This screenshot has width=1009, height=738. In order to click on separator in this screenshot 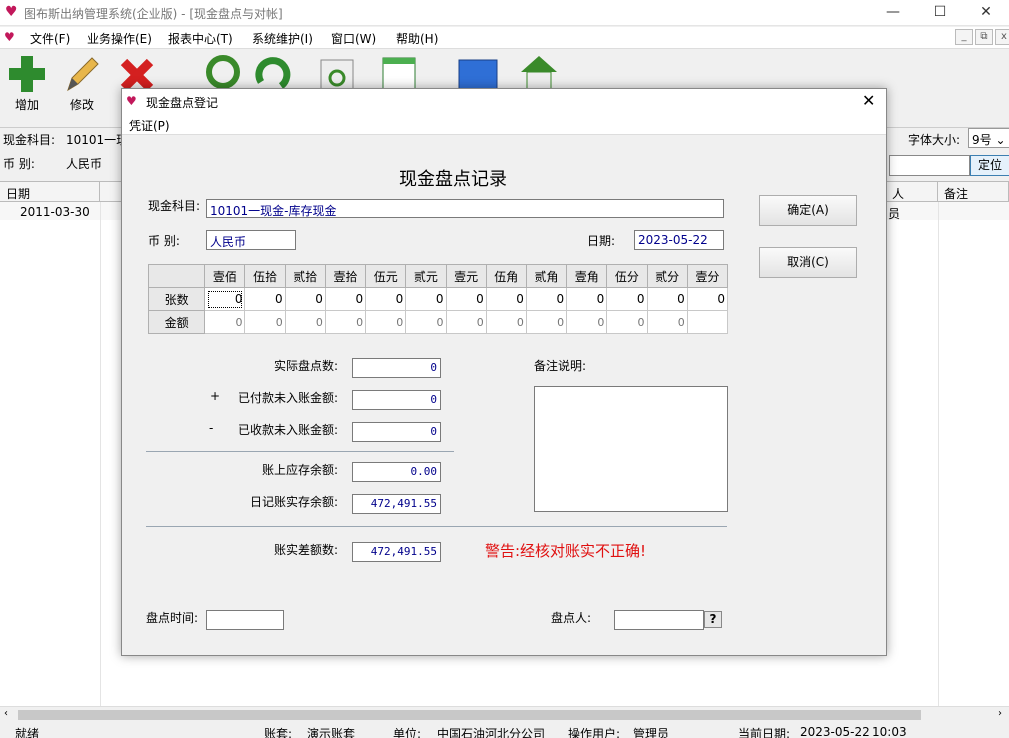, I will do `click(436, 526)`.